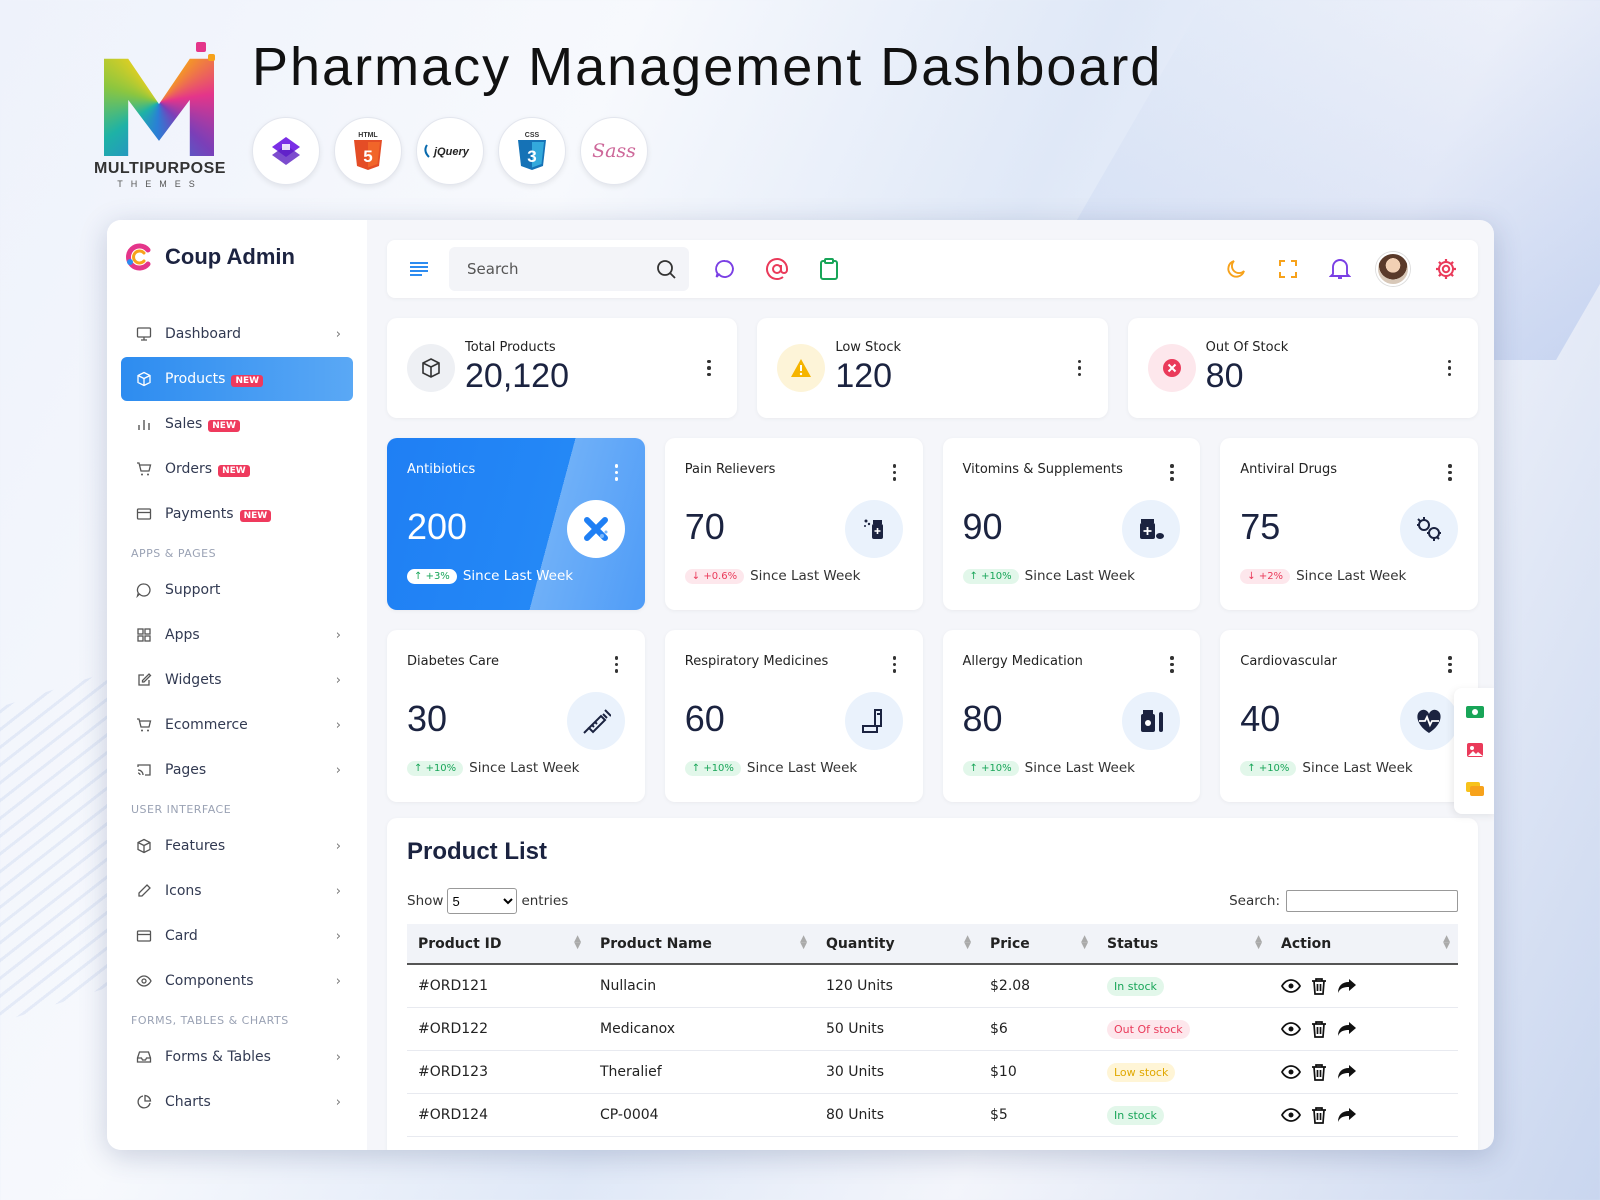 Image resolution: width=1600 pixels, height=1200 pixels. Describe the element at coordinates (545, 901) in the screenshot. I see `entries-label: entries` at that location.